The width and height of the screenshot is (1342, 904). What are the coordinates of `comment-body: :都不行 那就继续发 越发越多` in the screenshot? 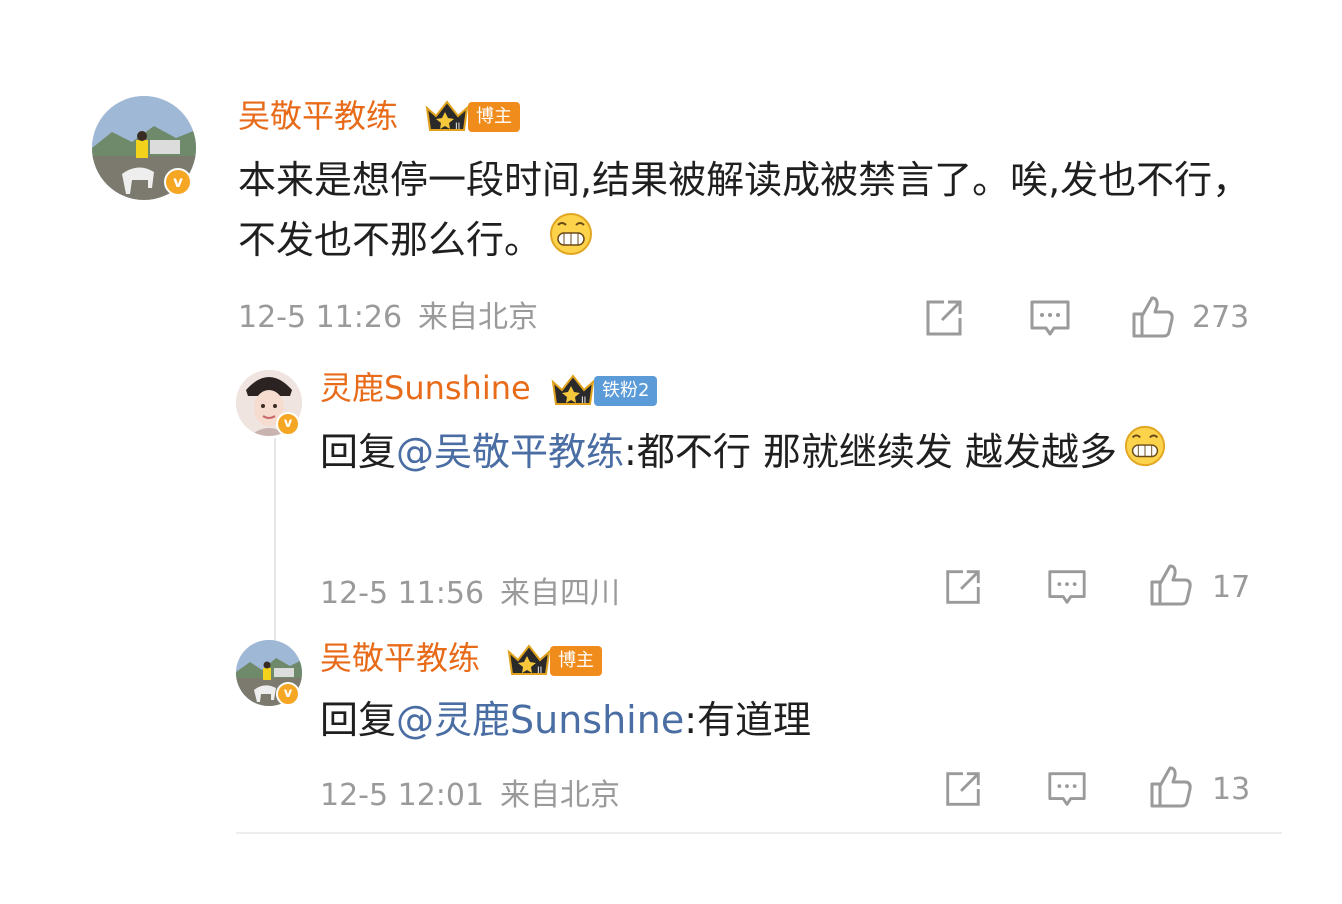 It's located at (870, 452).